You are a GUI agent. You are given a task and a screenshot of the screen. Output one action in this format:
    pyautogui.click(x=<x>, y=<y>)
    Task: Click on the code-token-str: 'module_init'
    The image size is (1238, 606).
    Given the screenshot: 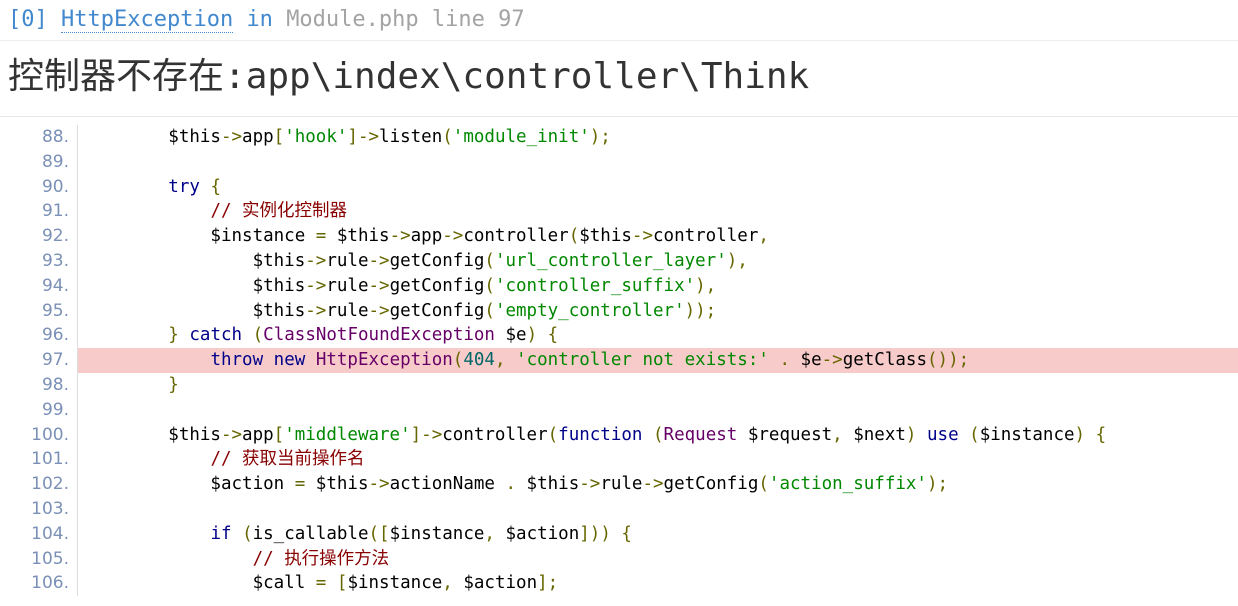 What is the action you would take?
    pyautogui.click(x=521, y=137)
    